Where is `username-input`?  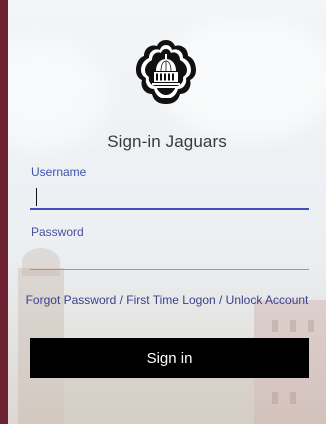 username-input is located at coordinates (169, 197).